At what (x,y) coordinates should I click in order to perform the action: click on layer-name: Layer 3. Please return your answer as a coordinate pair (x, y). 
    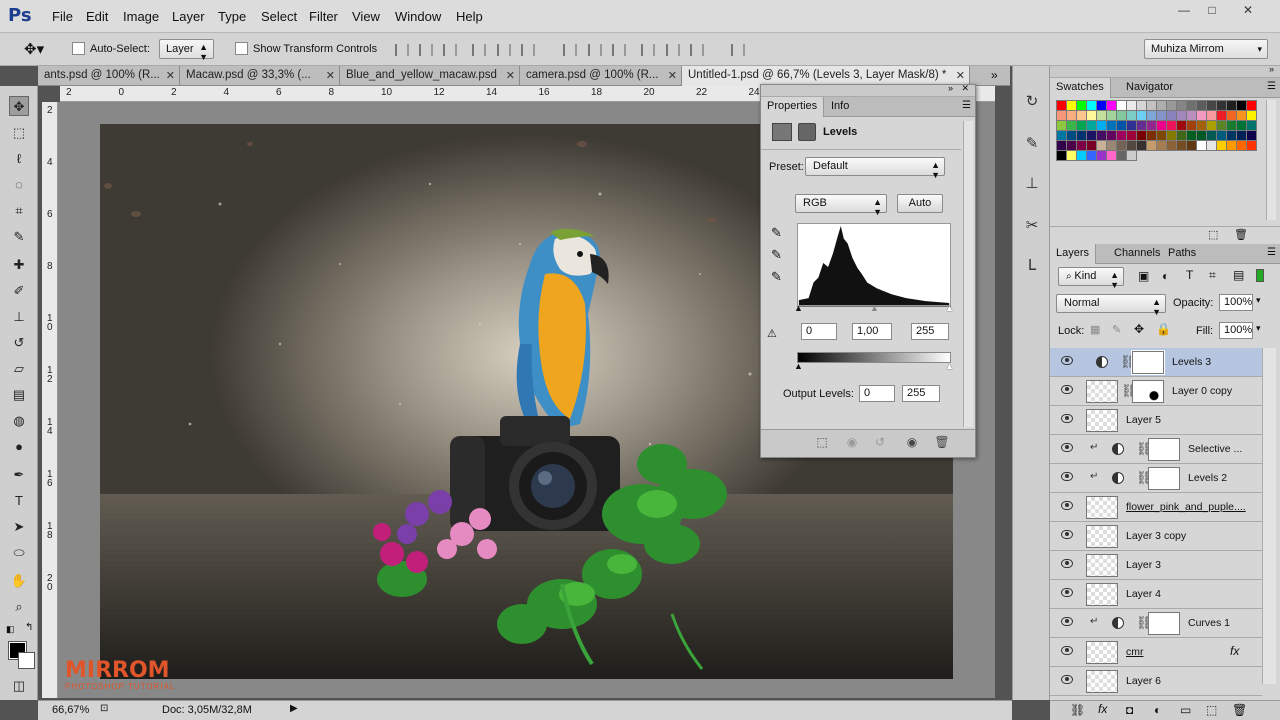
    Looking at the image, I should click on (1190, 565).